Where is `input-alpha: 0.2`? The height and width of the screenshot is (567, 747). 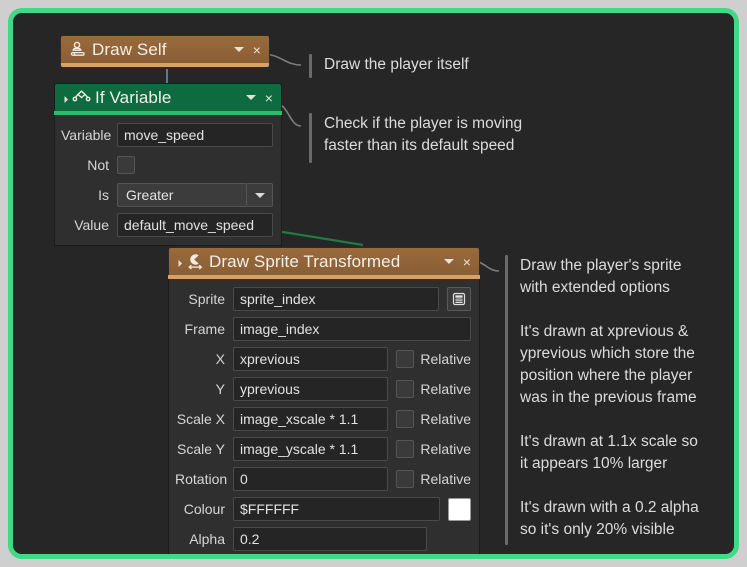 input-alpha: 0.2 is located at coordinates (330, 539).